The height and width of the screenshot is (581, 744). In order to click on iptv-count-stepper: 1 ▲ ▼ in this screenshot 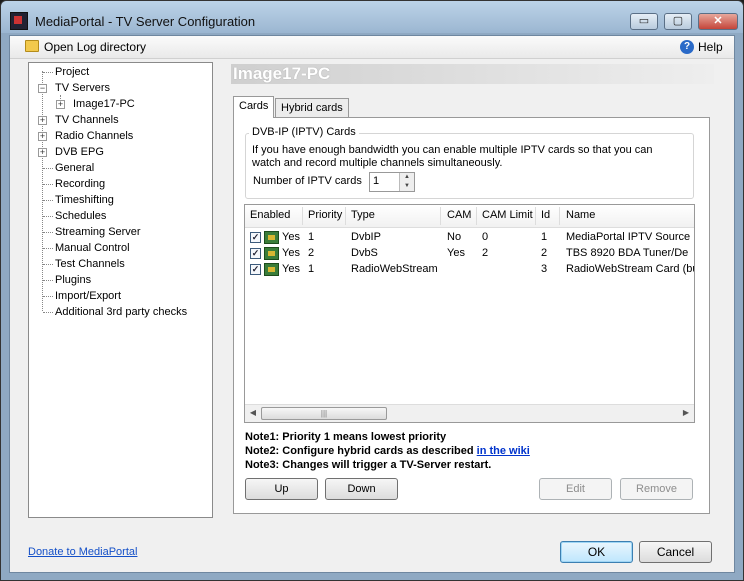, I will do `click(392, 182)`.